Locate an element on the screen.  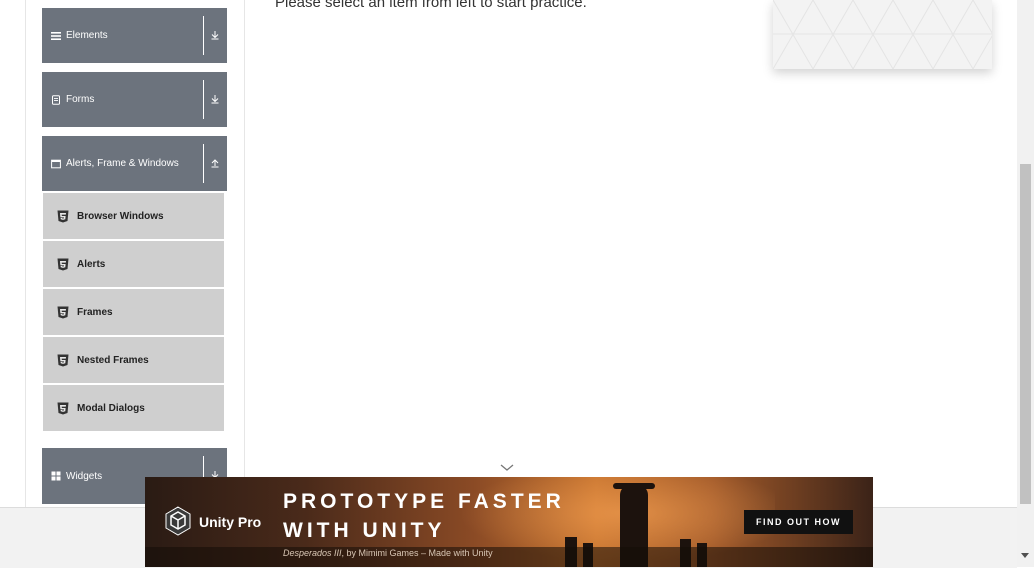
group-label-widgets: Widgets is located at coordinates (84, 476).